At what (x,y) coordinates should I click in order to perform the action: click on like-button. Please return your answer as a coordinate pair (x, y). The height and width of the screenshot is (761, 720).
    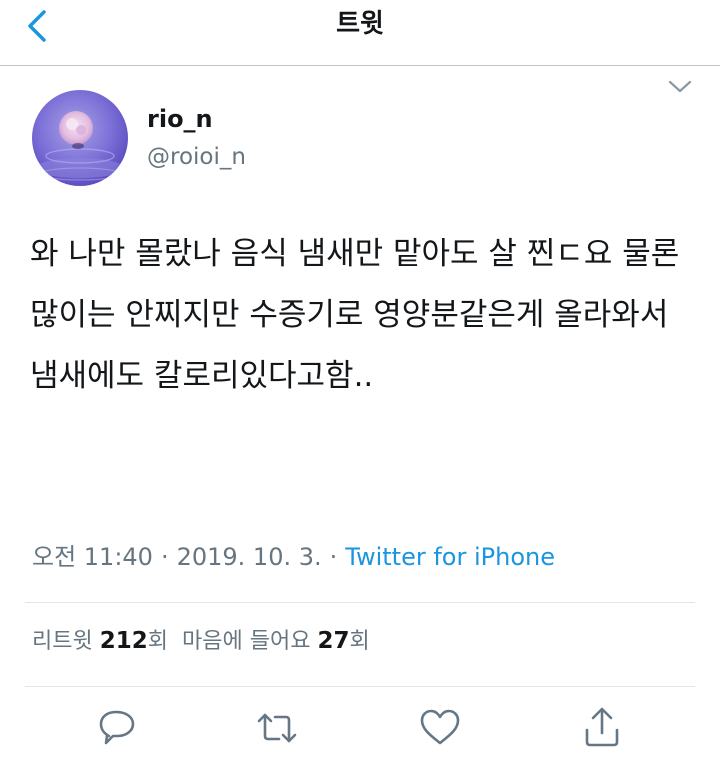
    Looking at the image, I should click on (440, 728).